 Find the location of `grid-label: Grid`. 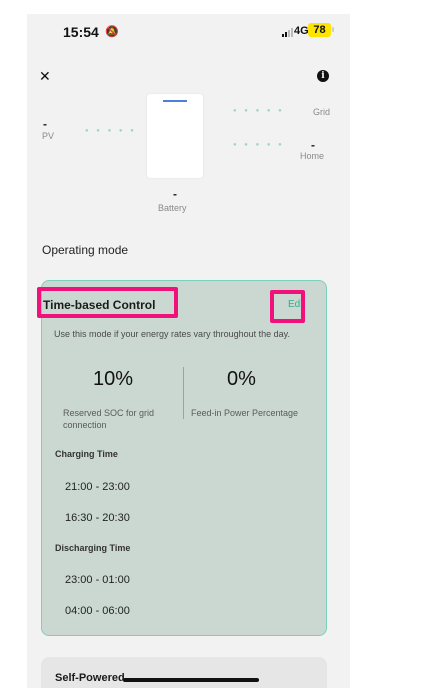

grid-label: Grid is located at coordinates (322, 112).